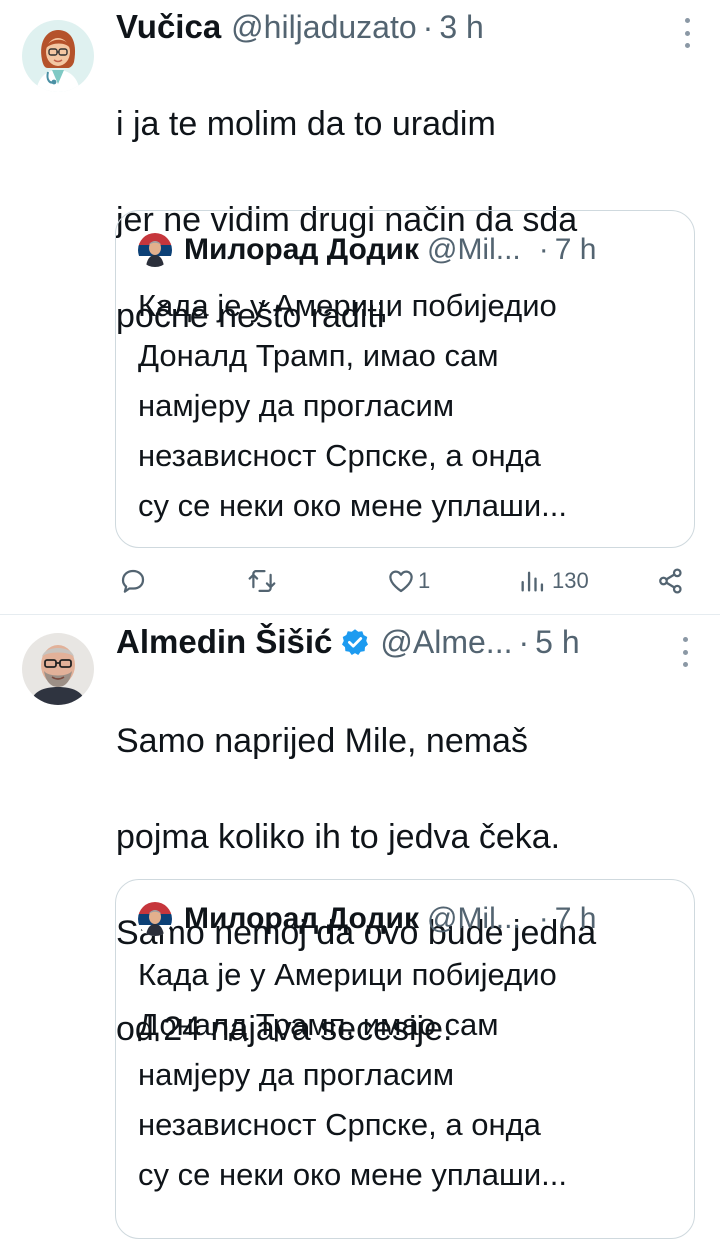  What do you see at coordinates (338, 837) in the screenshot?
I see `tweet-text-line: pojma koliko ih to jedva čeka.` at bounding box center [338, 837].